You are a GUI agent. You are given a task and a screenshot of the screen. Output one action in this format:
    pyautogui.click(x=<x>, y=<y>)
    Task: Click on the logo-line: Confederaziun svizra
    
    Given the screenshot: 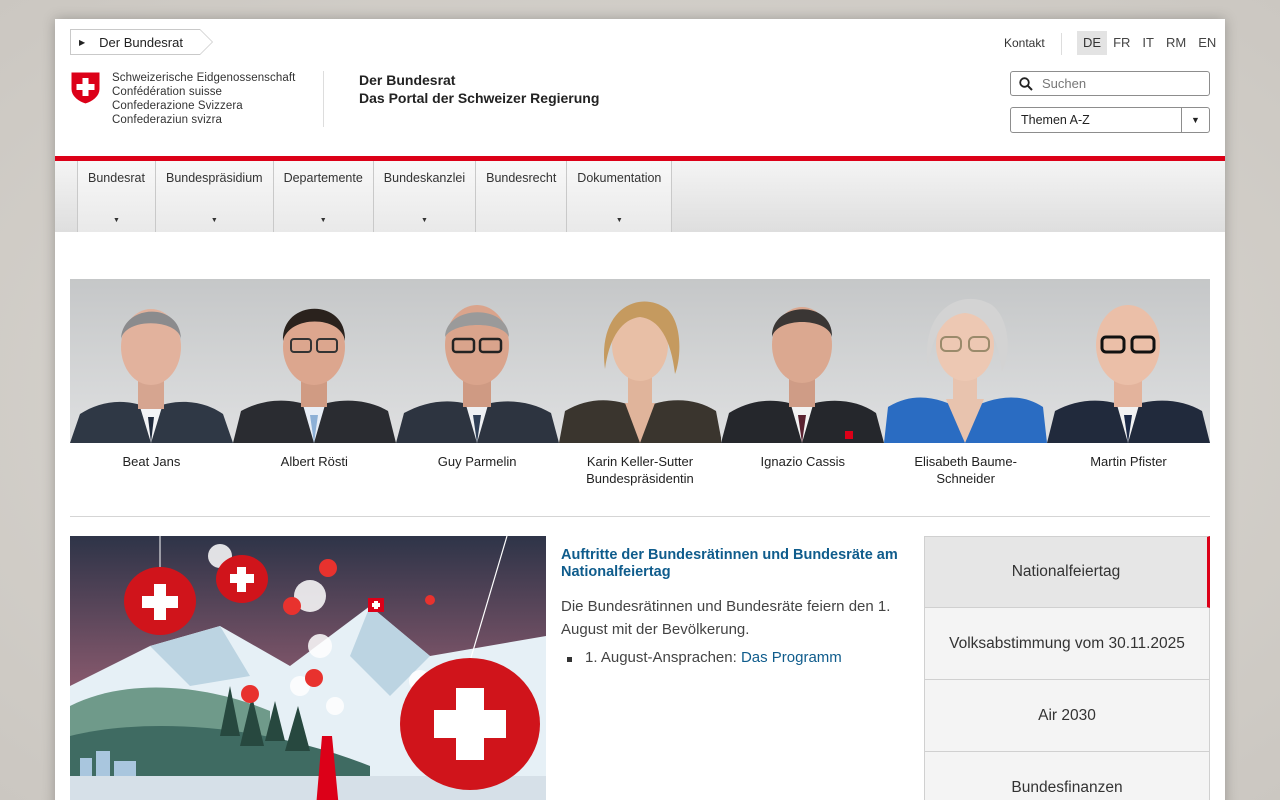 What is the action you would take?
    pyautogui.click(x=167, y=120)
    